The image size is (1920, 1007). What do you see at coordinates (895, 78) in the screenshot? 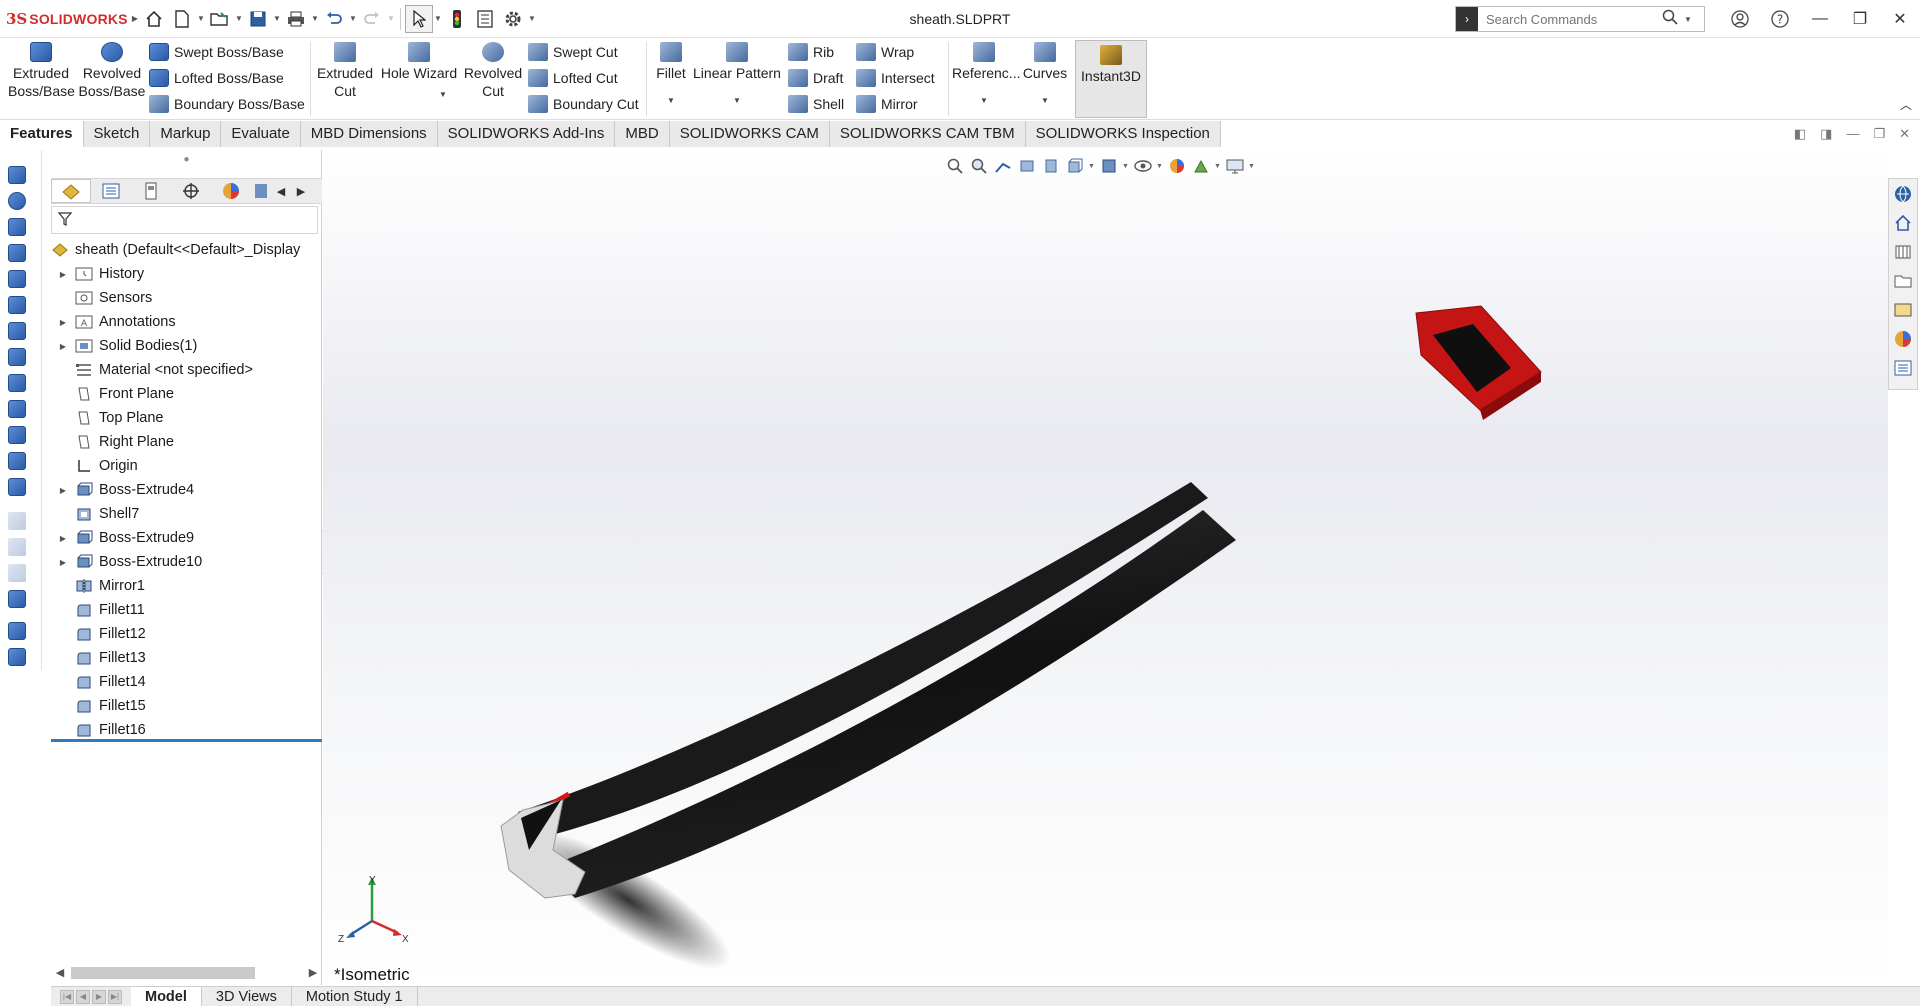
I see `intersect-button: Intersect` at bounding box center [895, 78].